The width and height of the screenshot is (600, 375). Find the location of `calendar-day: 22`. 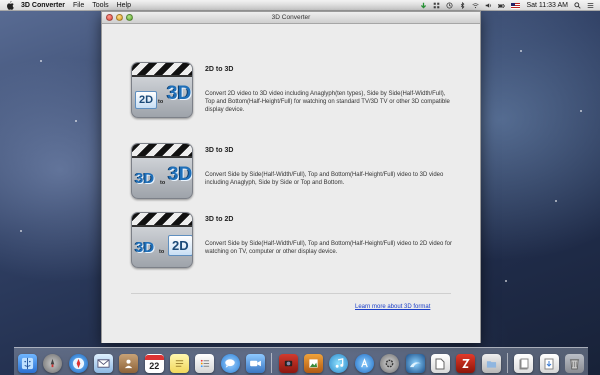

calendar-day: 22 is located at coordinates (154, 366).